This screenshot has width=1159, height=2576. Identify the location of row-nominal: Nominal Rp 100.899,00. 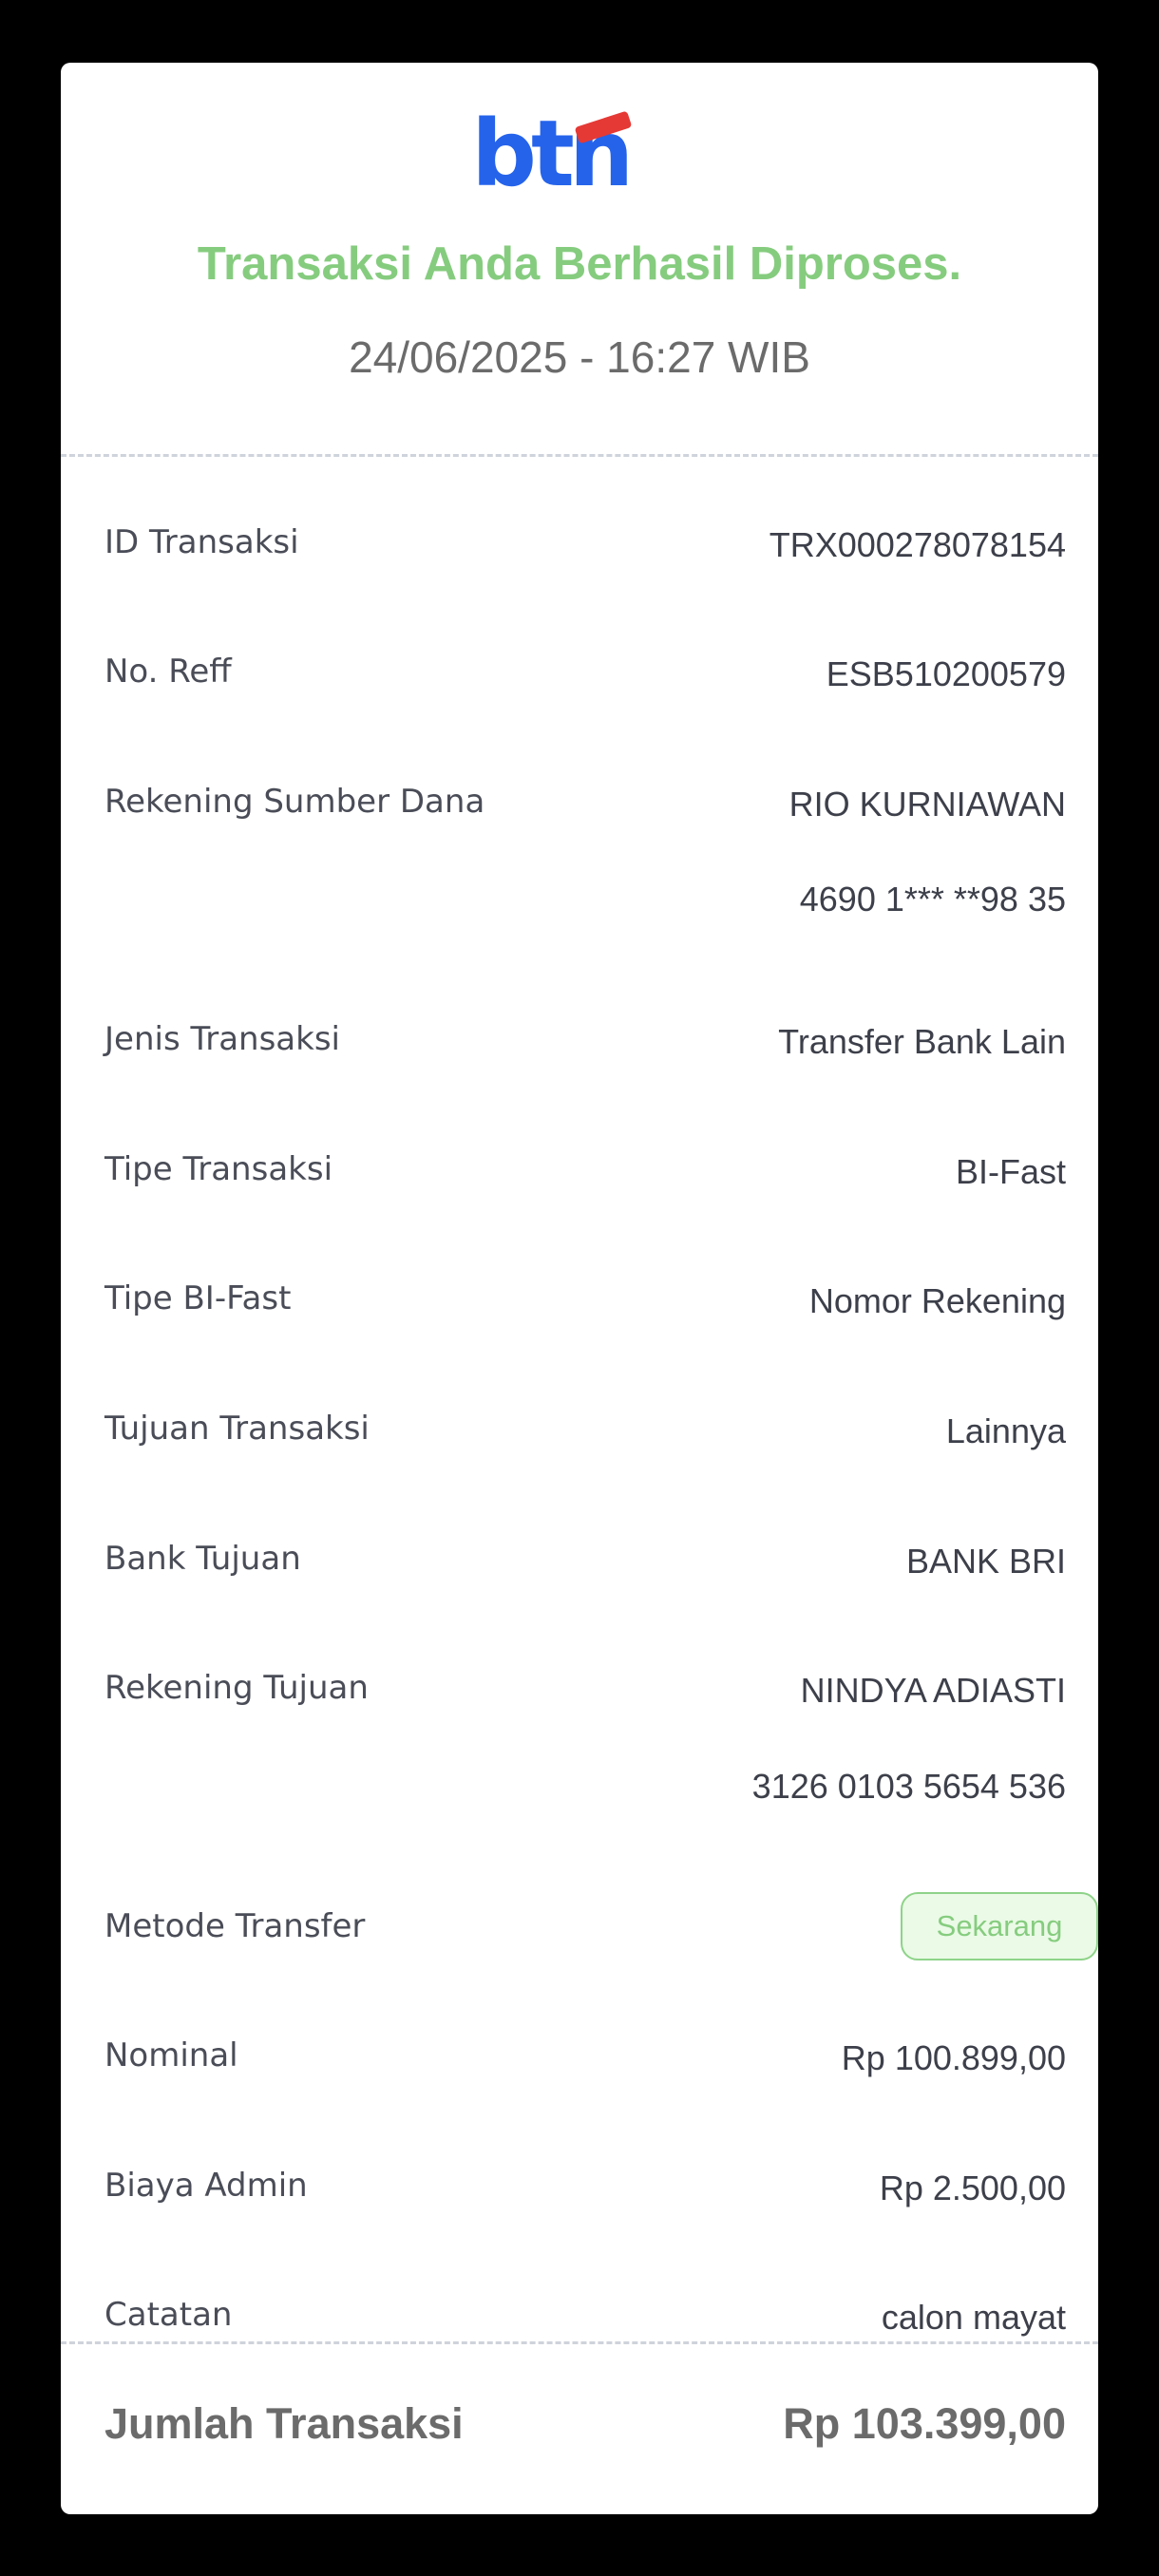
(585, 2064).